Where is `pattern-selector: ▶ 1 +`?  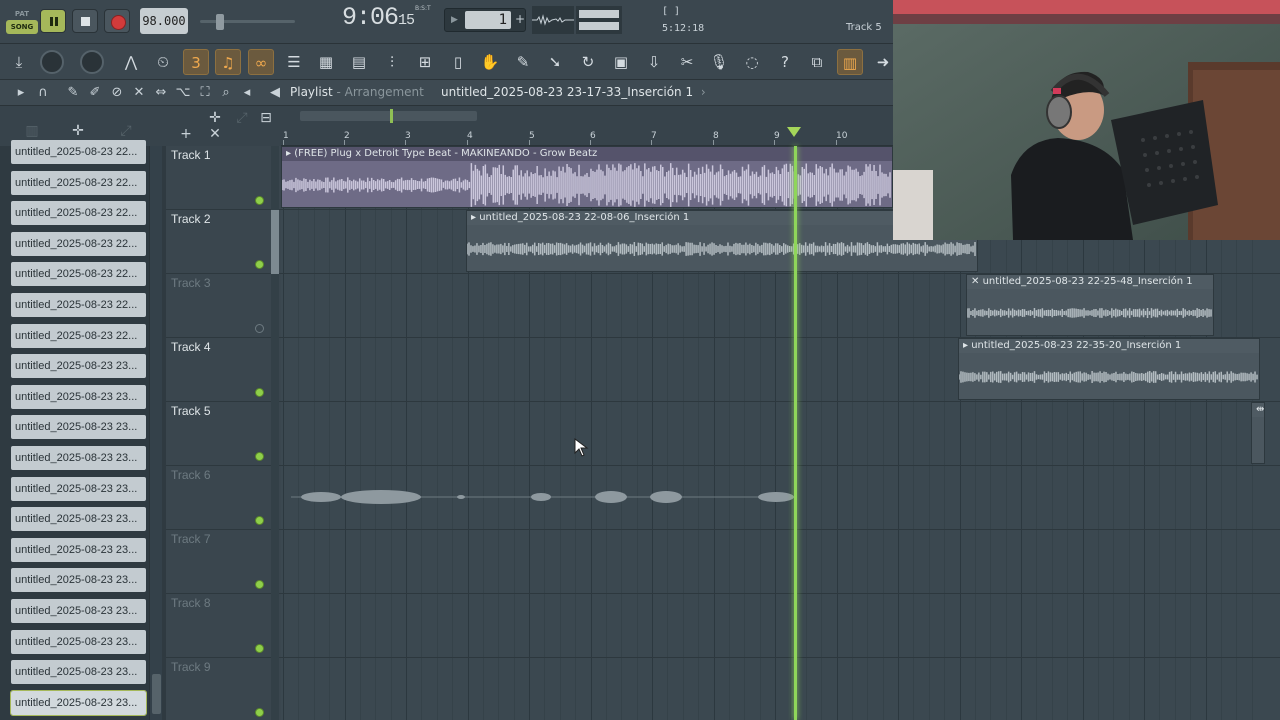 pattern-selector: ▶ 1 + is located at coordinates (485, 20).